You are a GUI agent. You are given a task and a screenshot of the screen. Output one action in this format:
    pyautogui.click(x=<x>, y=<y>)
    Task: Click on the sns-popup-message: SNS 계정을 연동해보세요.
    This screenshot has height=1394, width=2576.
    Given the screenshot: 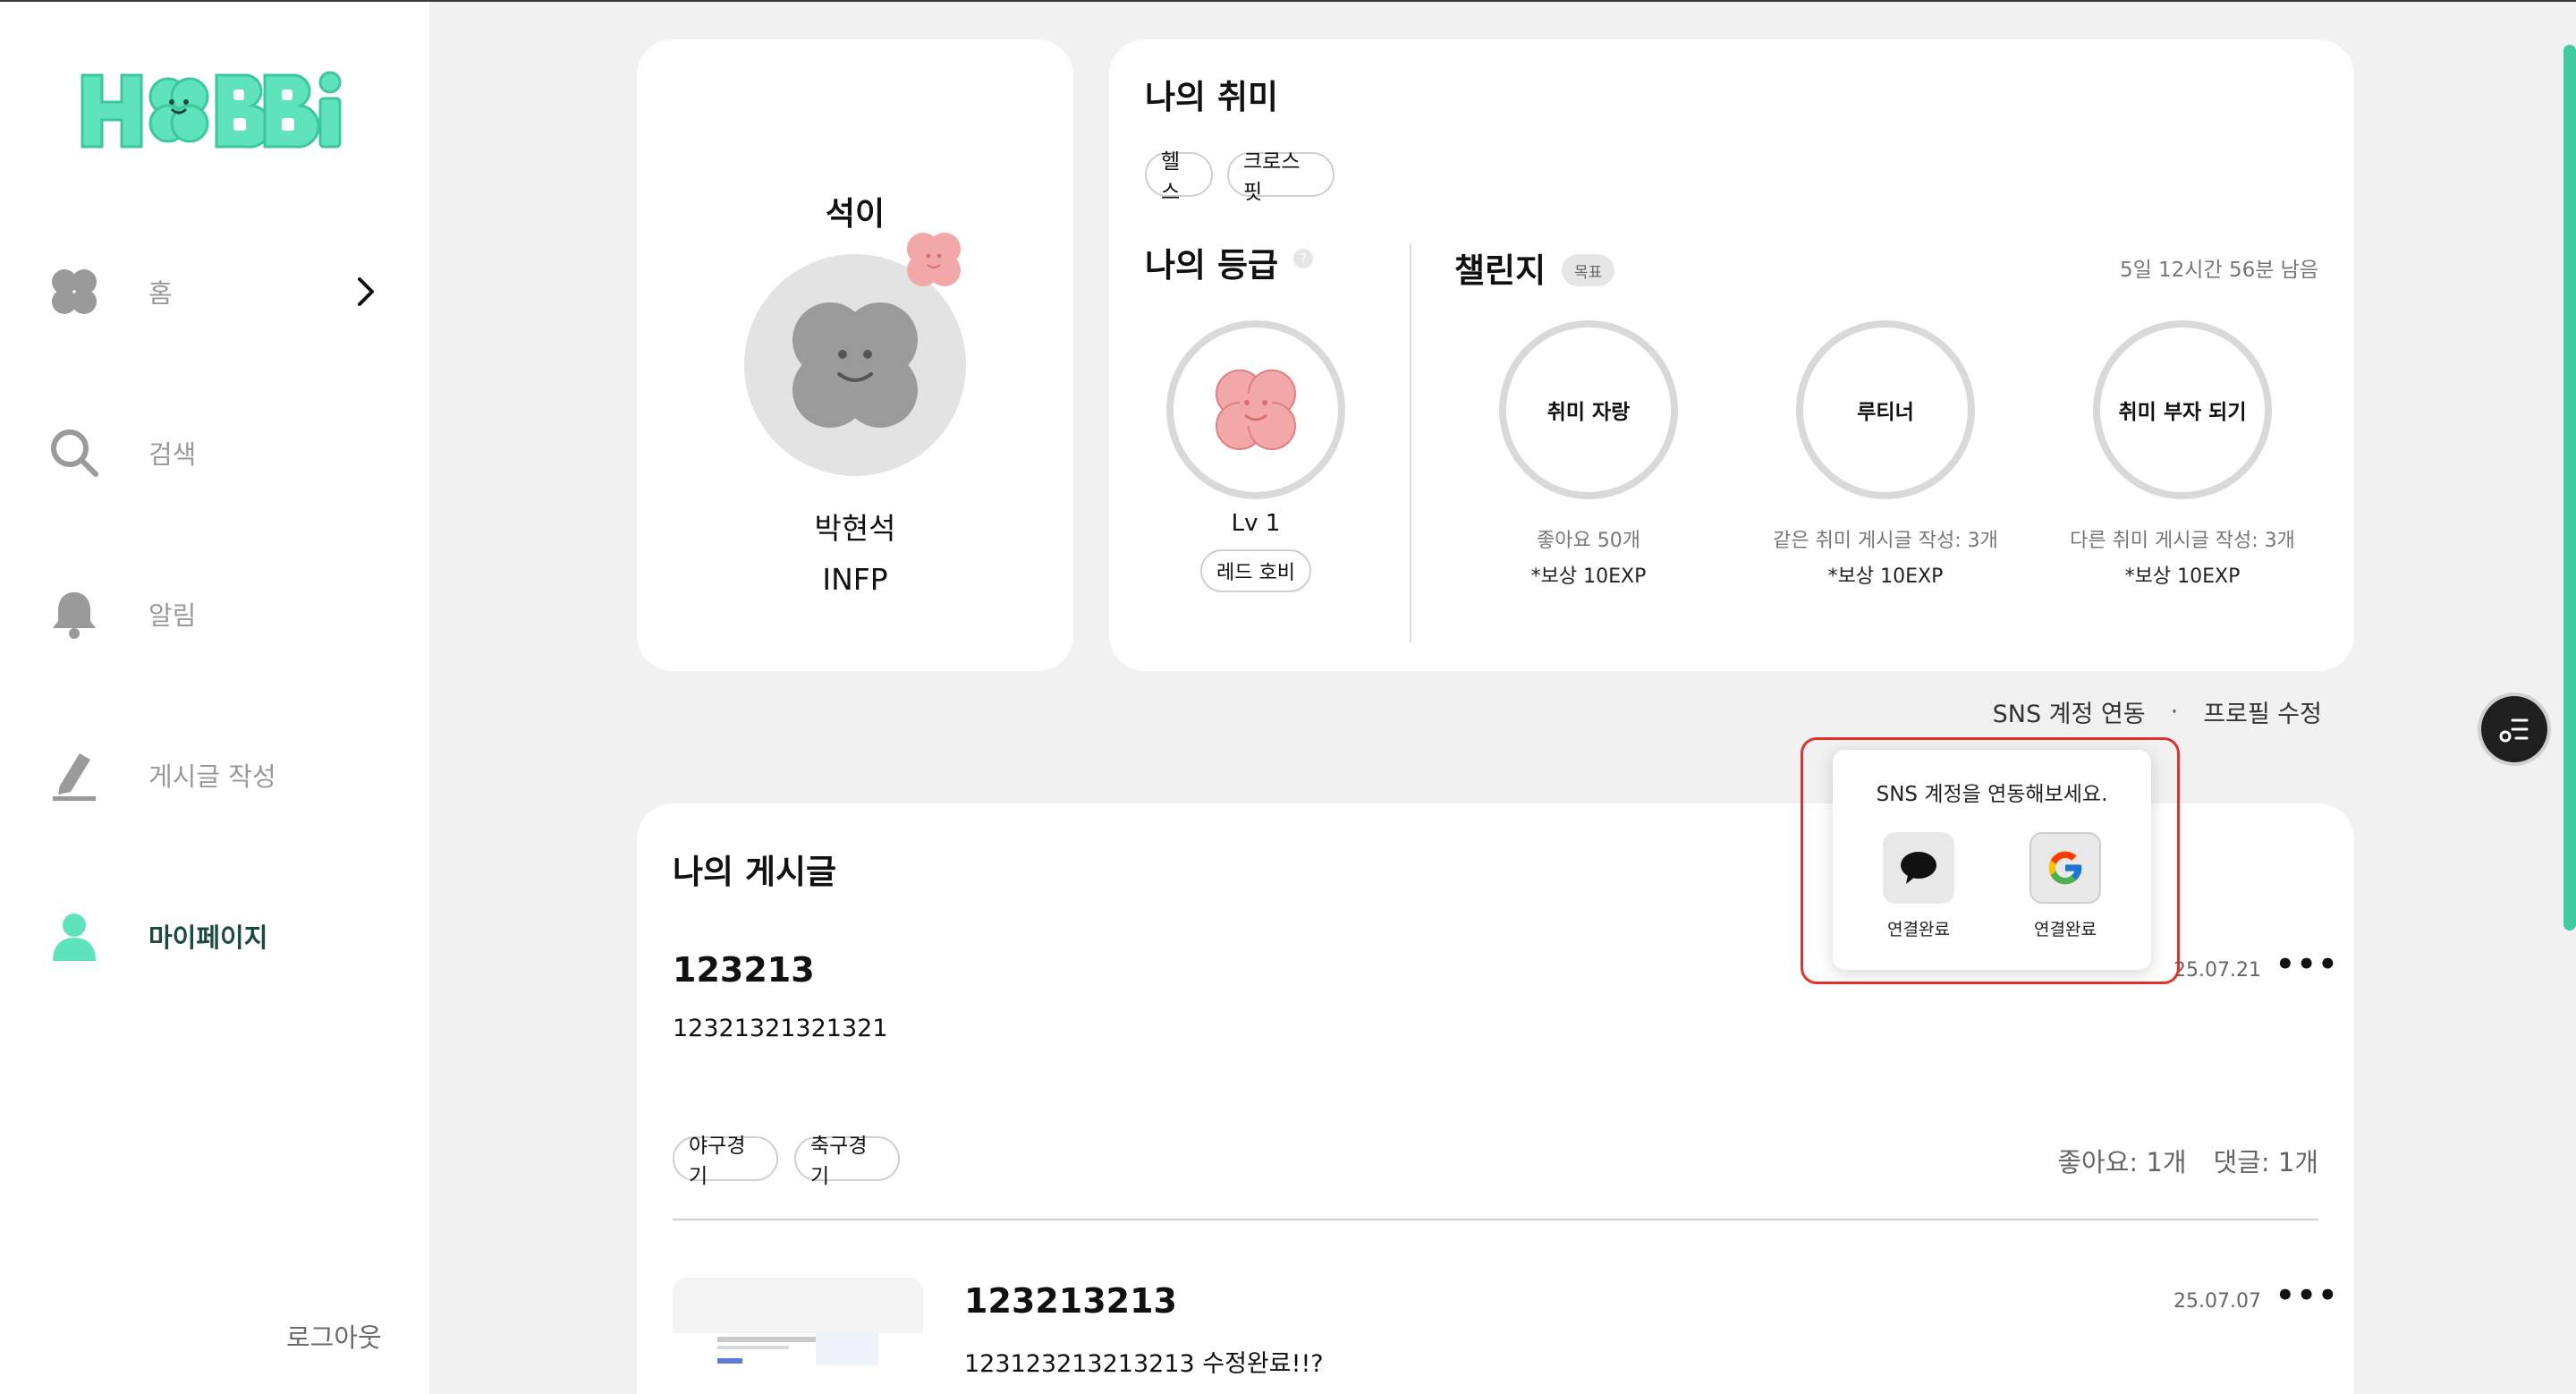 What is the action you would take?
    pyautogui.click(x=1992, y=794)
    